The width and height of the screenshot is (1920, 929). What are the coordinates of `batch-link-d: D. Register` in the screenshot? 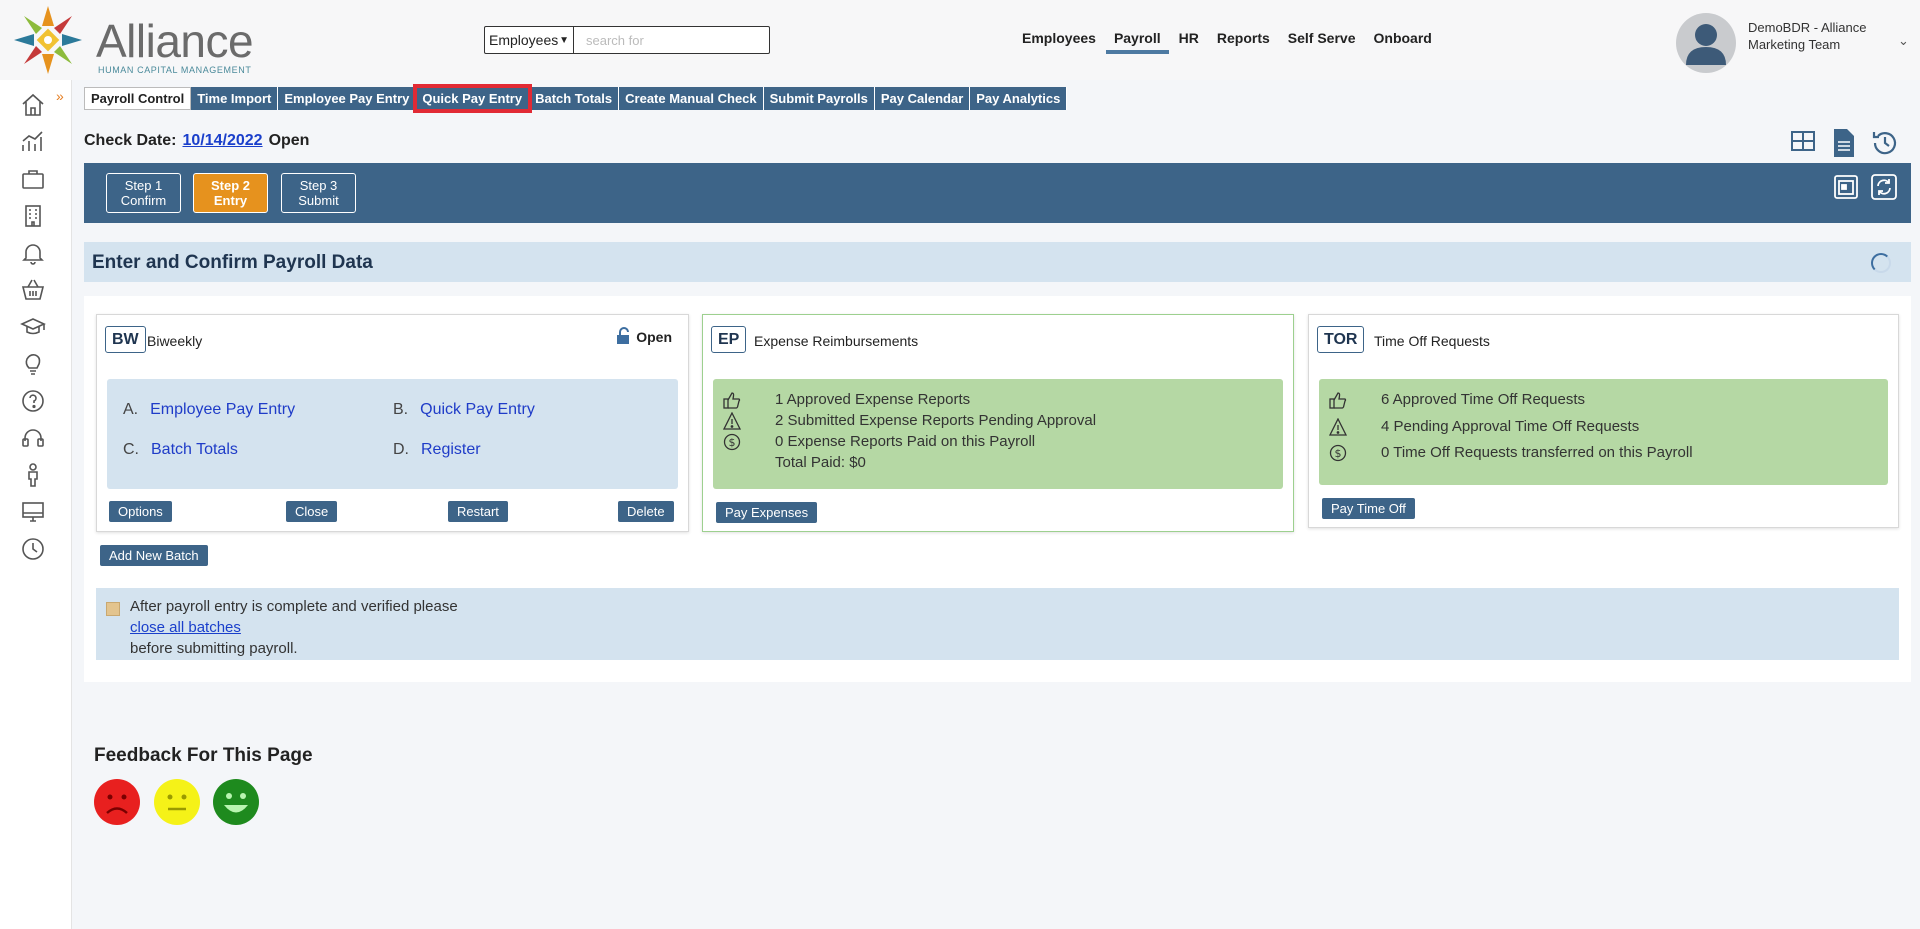 It's located at (437, 450).